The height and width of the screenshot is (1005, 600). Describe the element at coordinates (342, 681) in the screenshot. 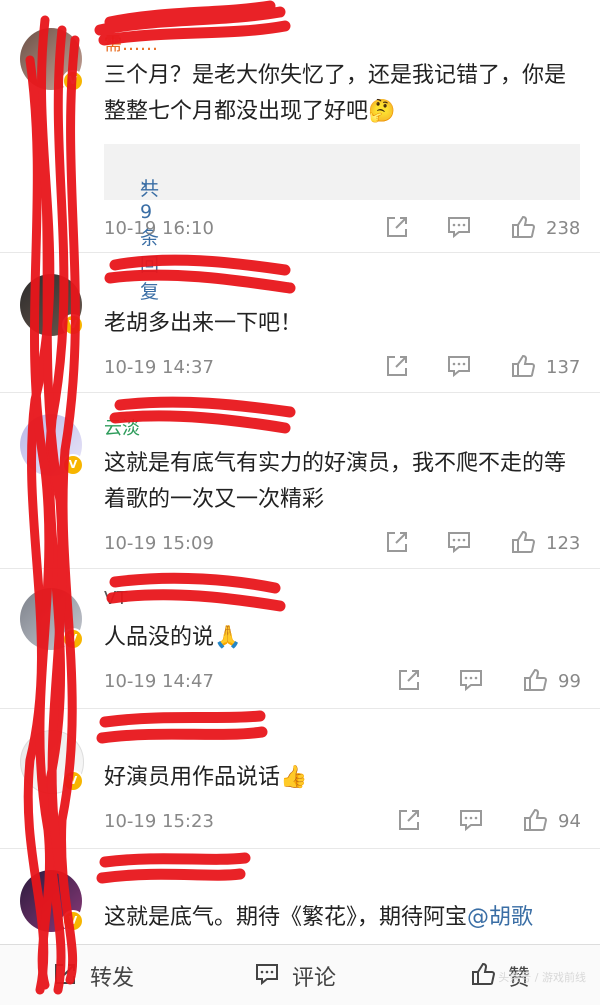

I see `comment-meta: 10-19 14:47 99` at that location.